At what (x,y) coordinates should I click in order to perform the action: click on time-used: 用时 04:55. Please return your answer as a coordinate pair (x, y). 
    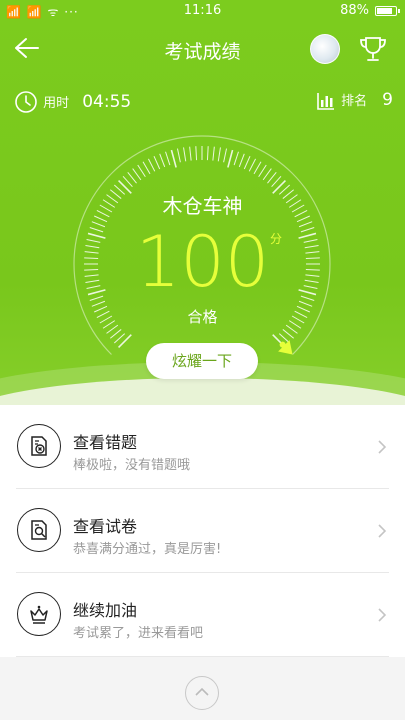
    Looking at the image, I should click on (72, 102).